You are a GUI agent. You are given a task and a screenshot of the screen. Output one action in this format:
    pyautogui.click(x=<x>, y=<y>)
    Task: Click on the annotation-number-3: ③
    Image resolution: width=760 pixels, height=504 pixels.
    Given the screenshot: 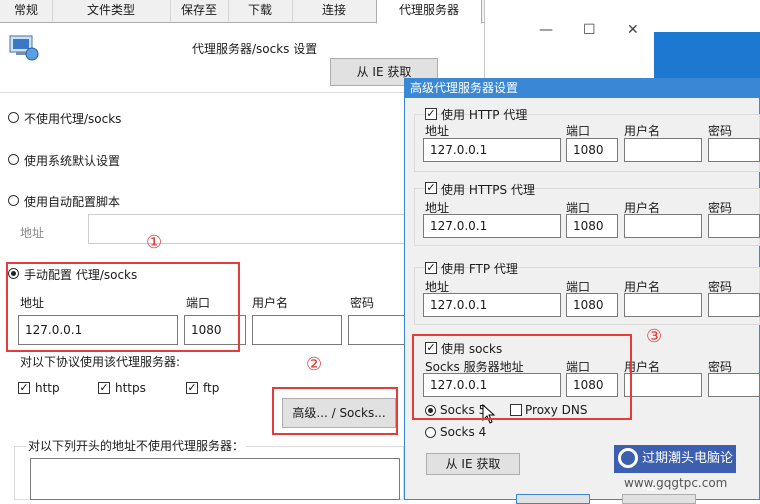 What is the action you would take?
    pyautogui.click(x=654, y=336)
    